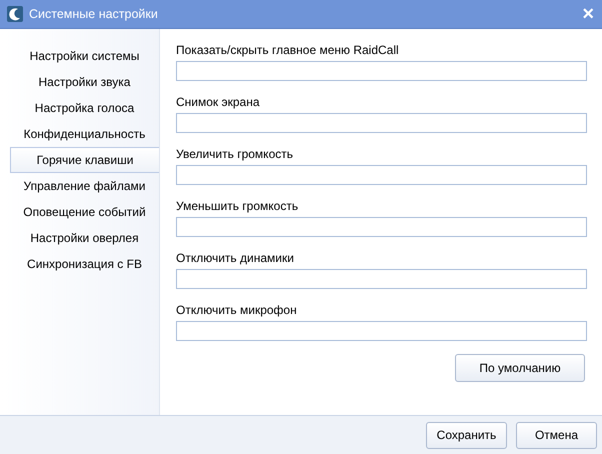 The image size is (602, 454). I want to click on field-label: Отключить динамики, so click(235, 258).